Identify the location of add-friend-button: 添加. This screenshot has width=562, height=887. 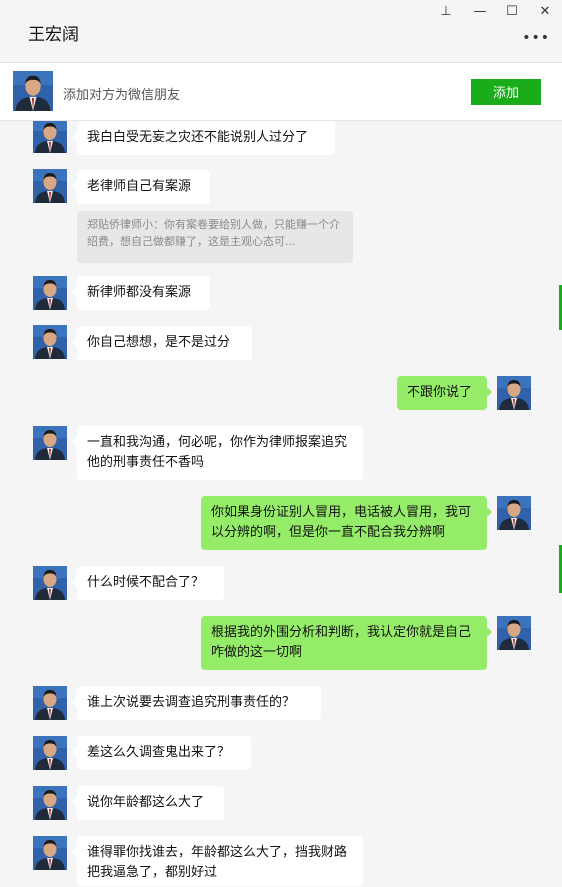
(506, 92).